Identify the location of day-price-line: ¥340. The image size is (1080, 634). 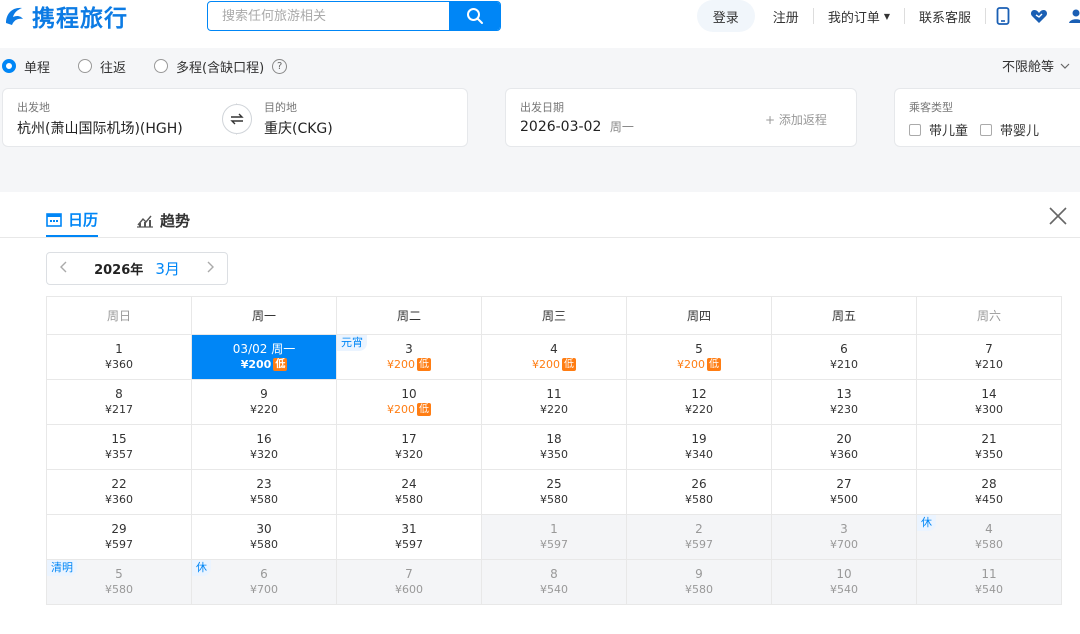
(699, 455).